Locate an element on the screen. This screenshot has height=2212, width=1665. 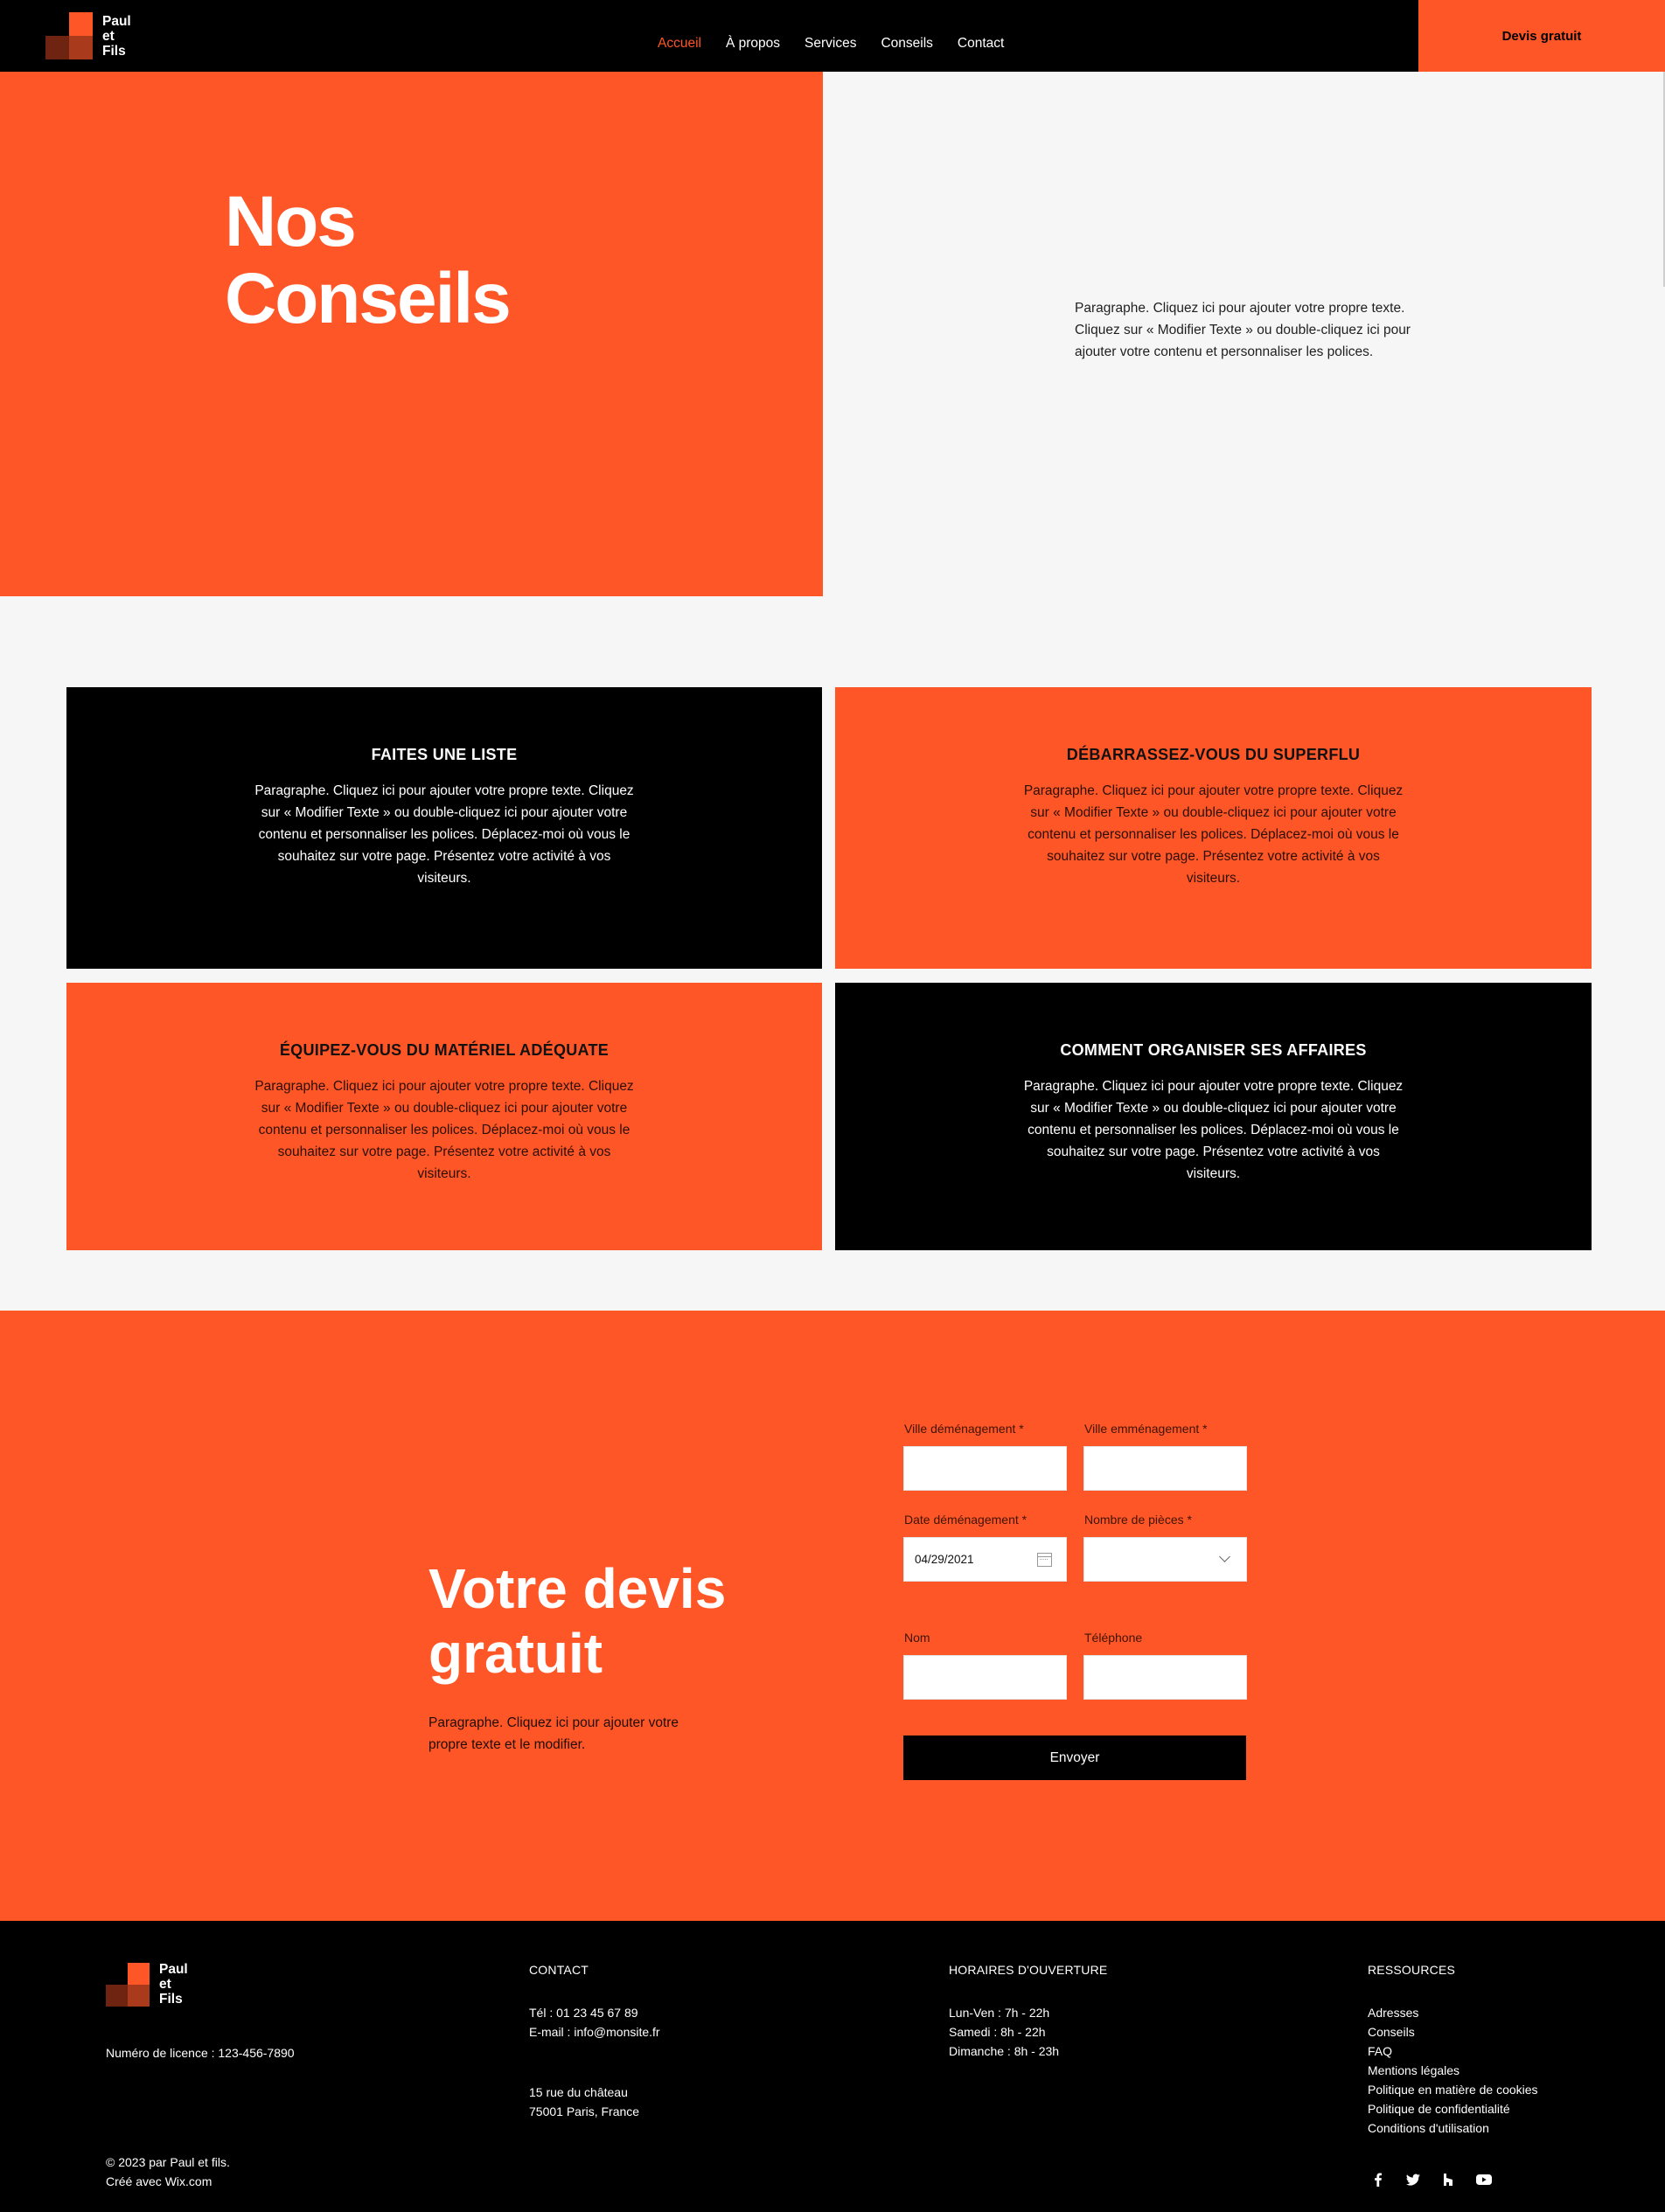
resource-link: Mentions légales is located at coordinates (1453, 2070).